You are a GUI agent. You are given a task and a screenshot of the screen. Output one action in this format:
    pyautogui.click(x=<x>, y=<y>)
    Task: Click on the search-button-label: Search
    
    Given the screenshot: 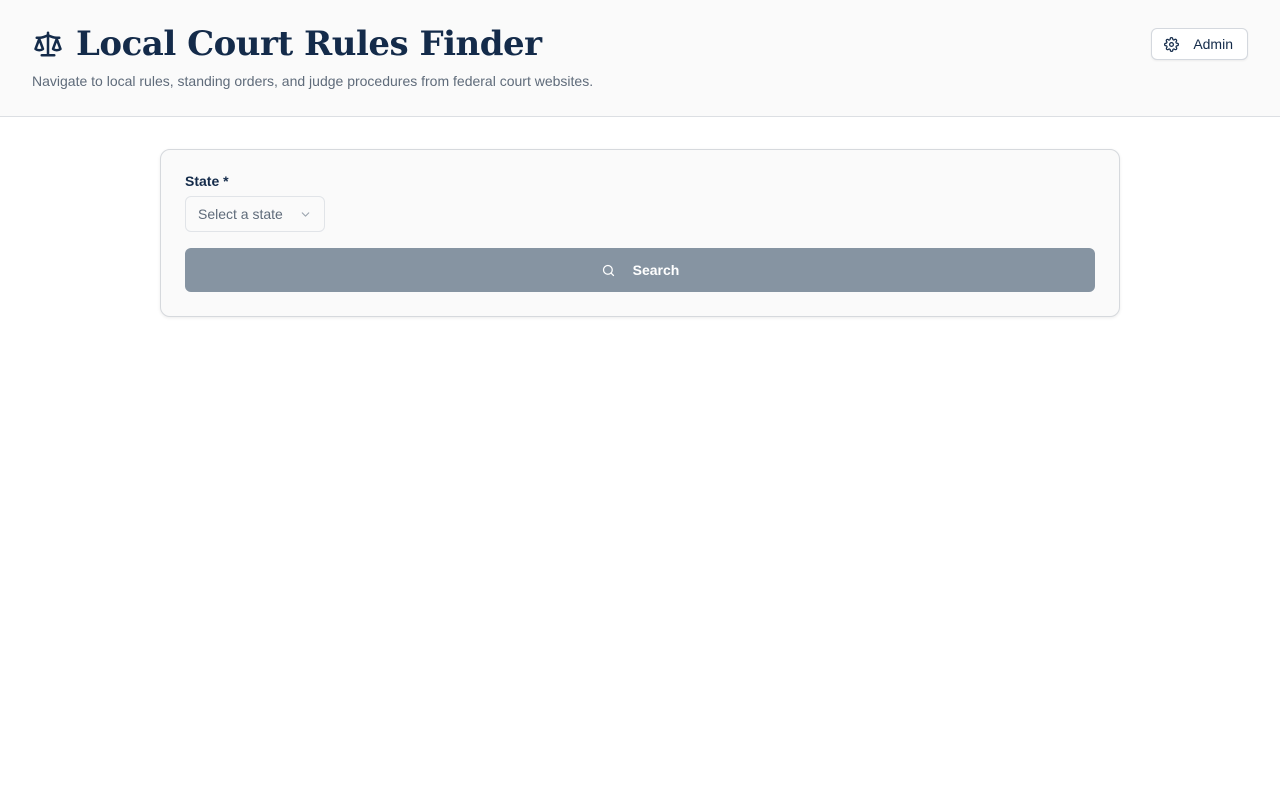 What is the action you would take?
    pyautogui.click(x=656, y=270)
    